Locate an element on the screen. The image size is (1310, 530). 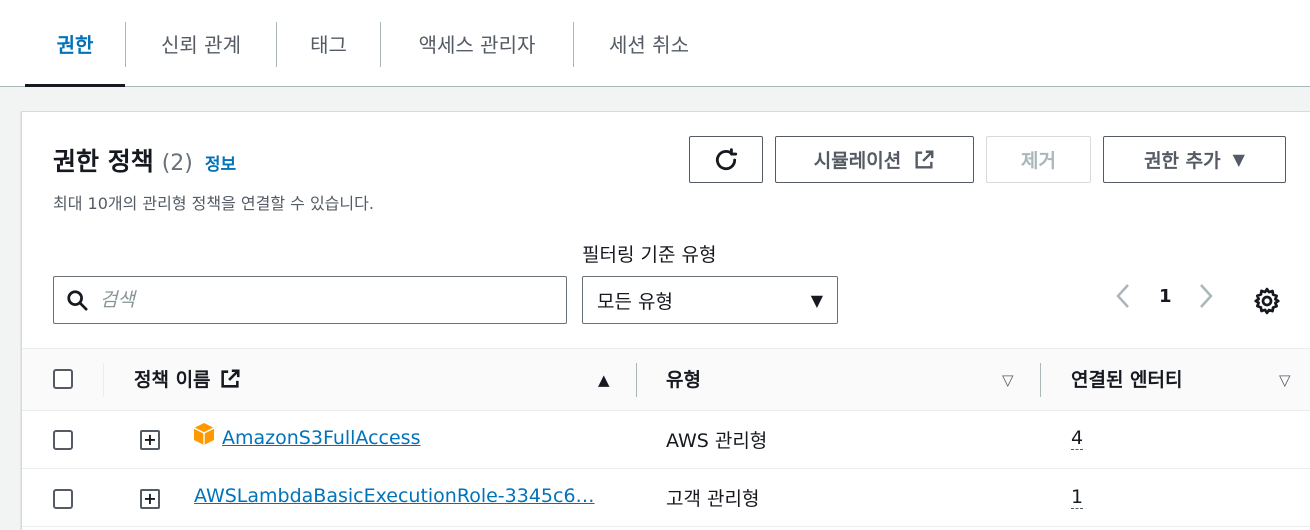
panel-description: 최대 10개의 관리형 정책을 연결할 수 있습니다. is located at coordinates (213, 203).